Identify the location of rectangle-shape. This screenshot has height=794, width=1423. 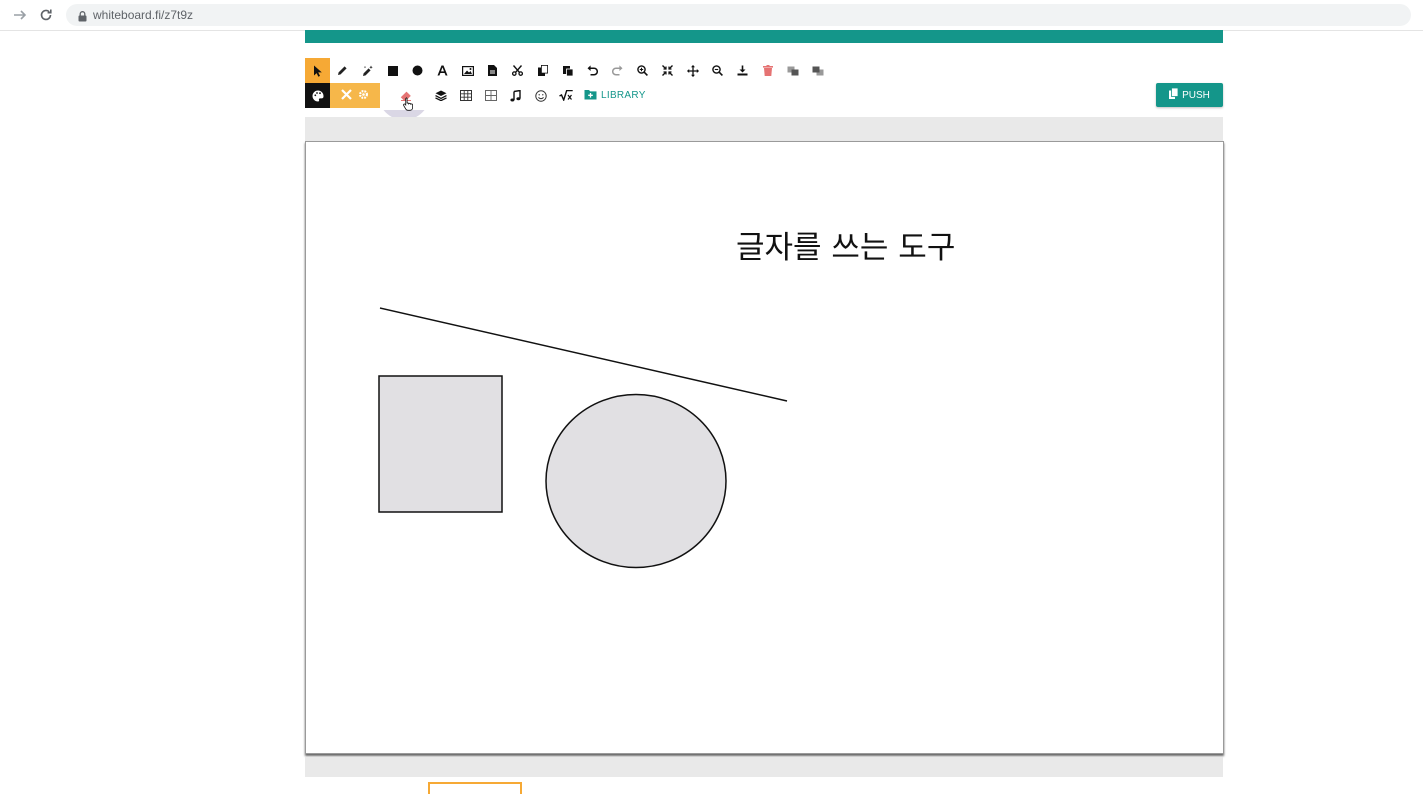
(440, 444).